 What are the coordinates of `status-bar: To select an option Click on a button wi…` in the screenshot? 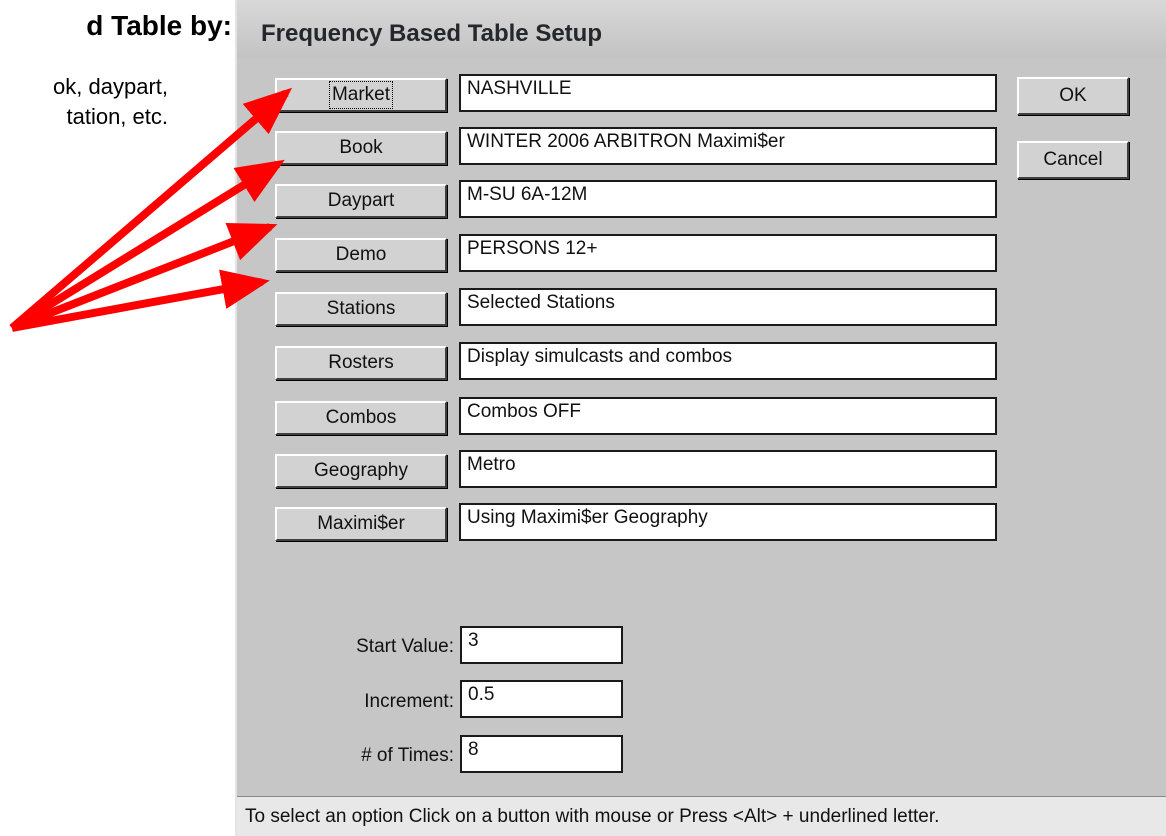 It's located at (701, 816).